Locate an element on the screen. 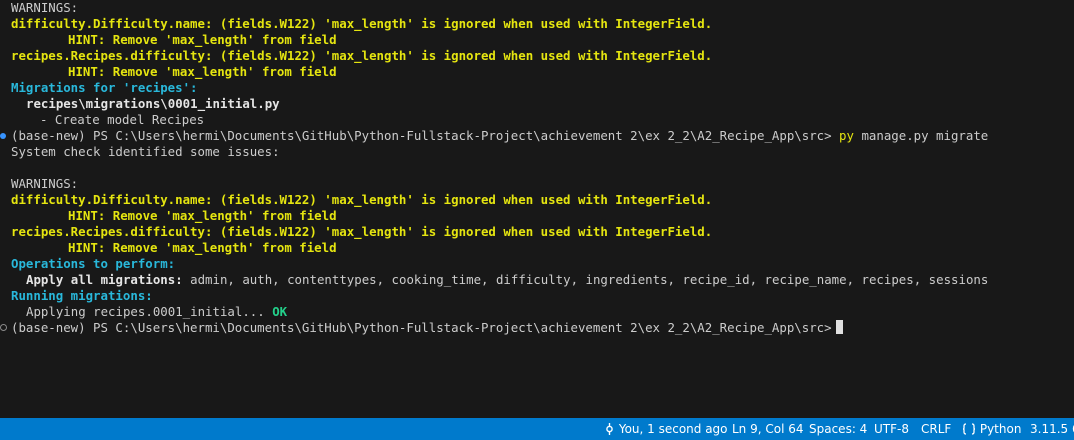 The height and width of the screenshot is (440, 1074). terminal-cursor is located at coordinates (839, 327).